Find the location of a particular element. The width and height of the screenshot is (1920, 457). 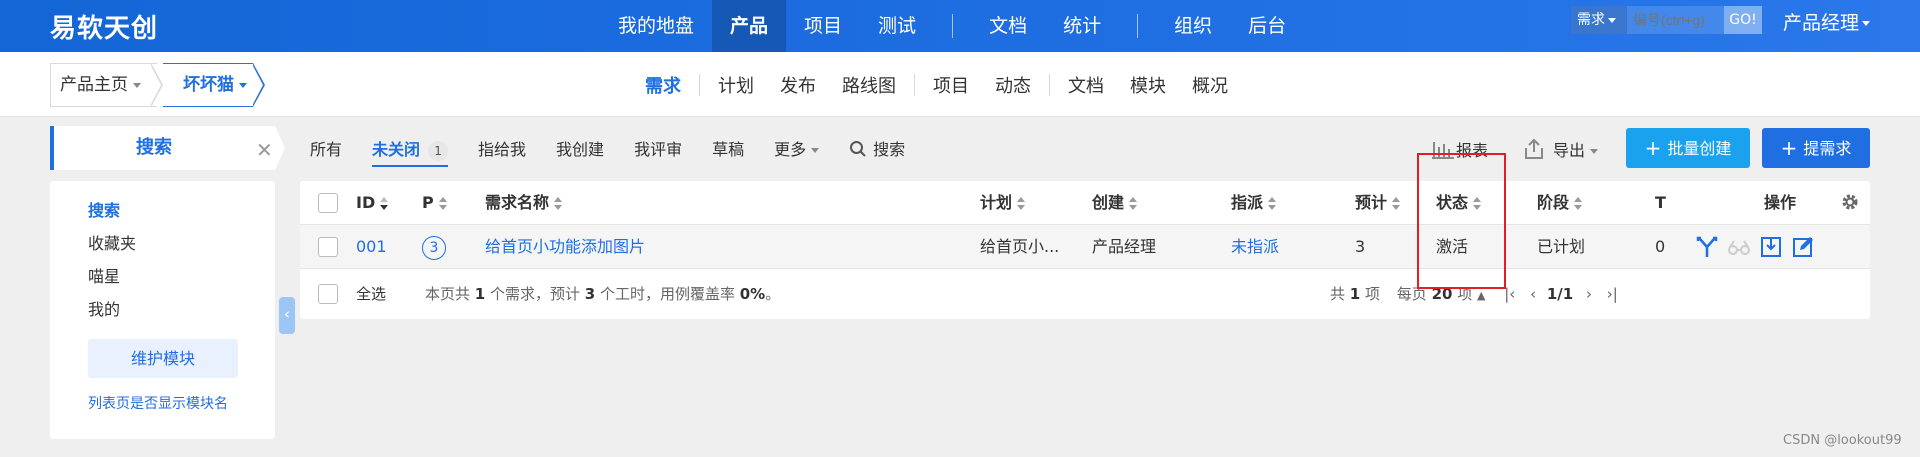

col-assigned-to: 指派 is located at coordinates (1254, 203).